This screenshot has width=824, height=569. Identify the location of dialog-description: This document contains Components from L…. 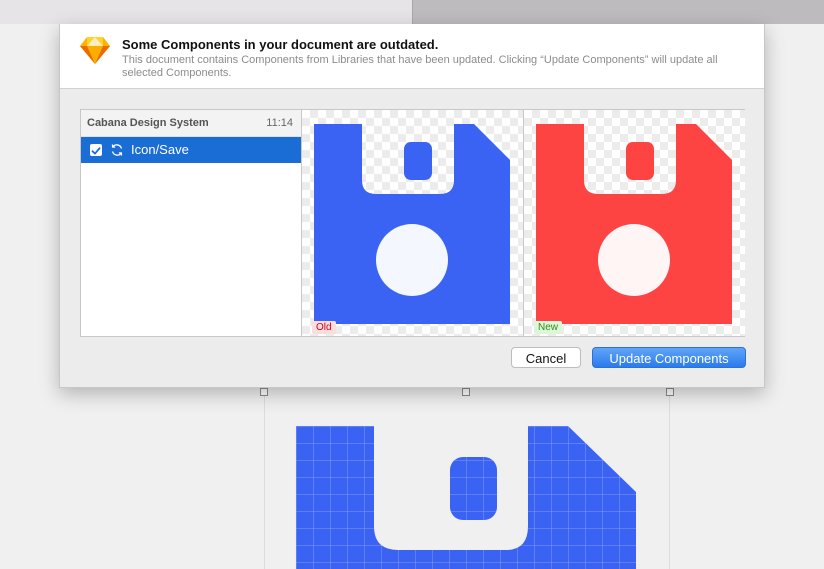
(420, 66).